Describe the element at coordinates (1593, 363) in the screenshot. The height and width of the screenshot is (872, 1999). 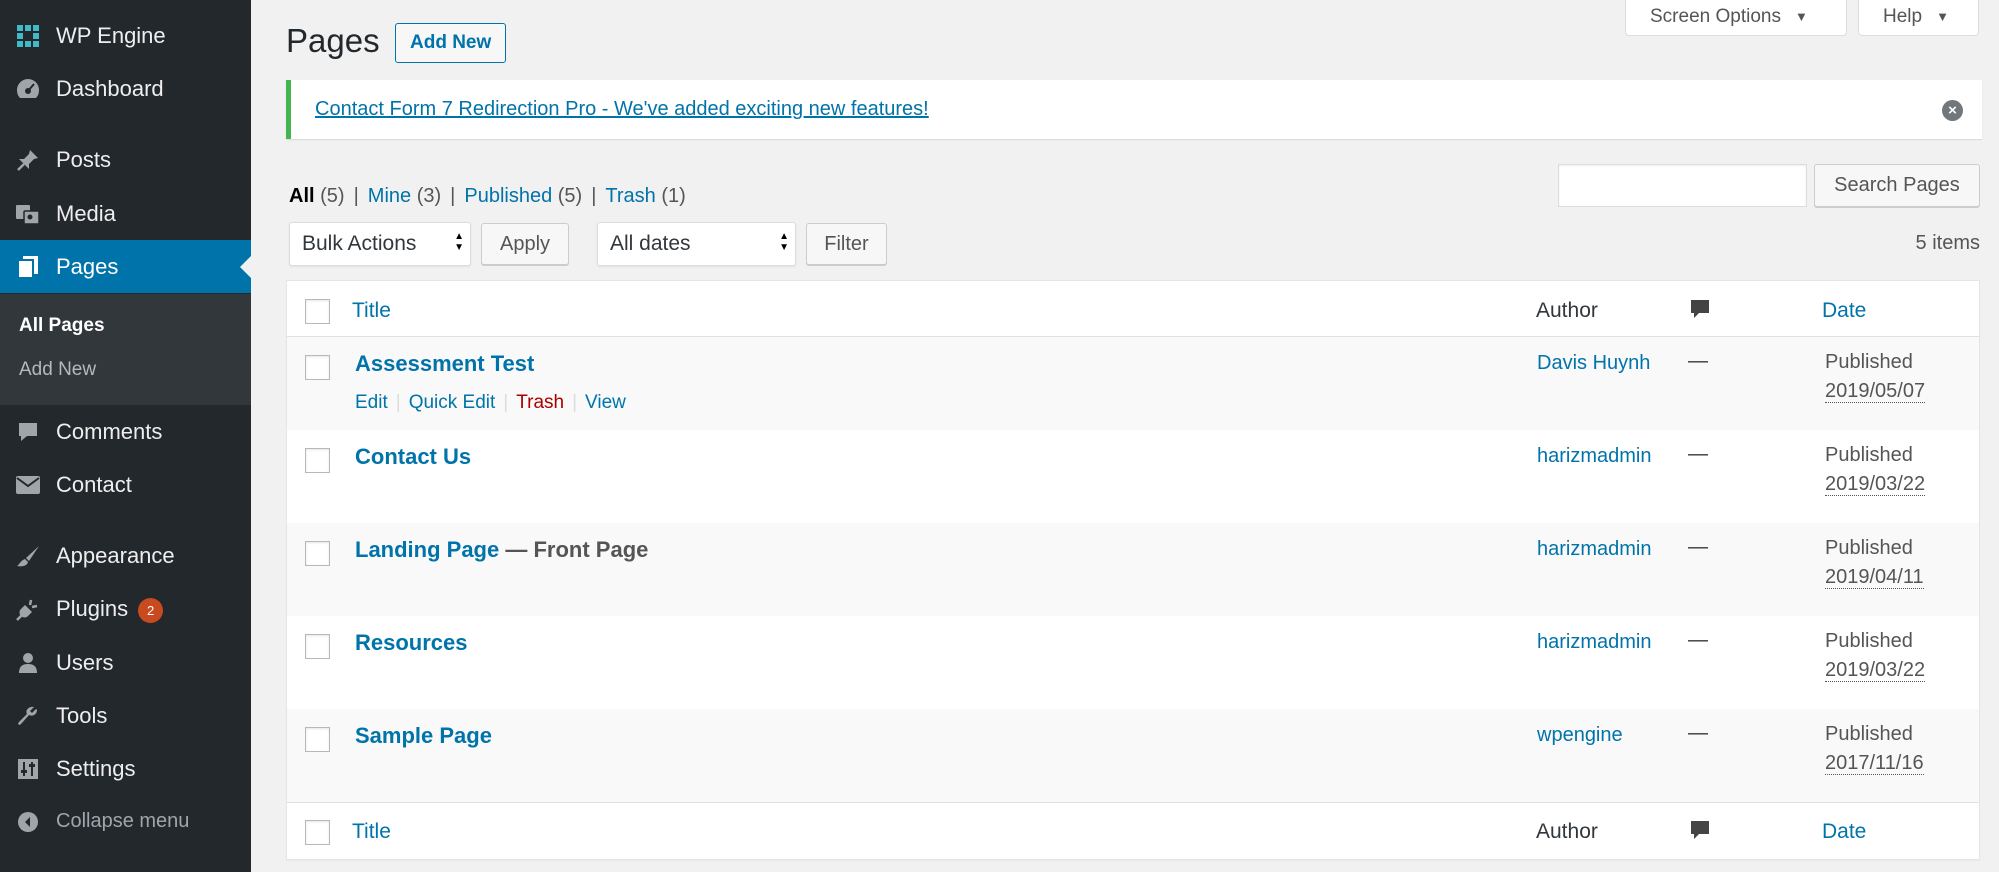
I see `author-link: Davis Huynh` at that location.